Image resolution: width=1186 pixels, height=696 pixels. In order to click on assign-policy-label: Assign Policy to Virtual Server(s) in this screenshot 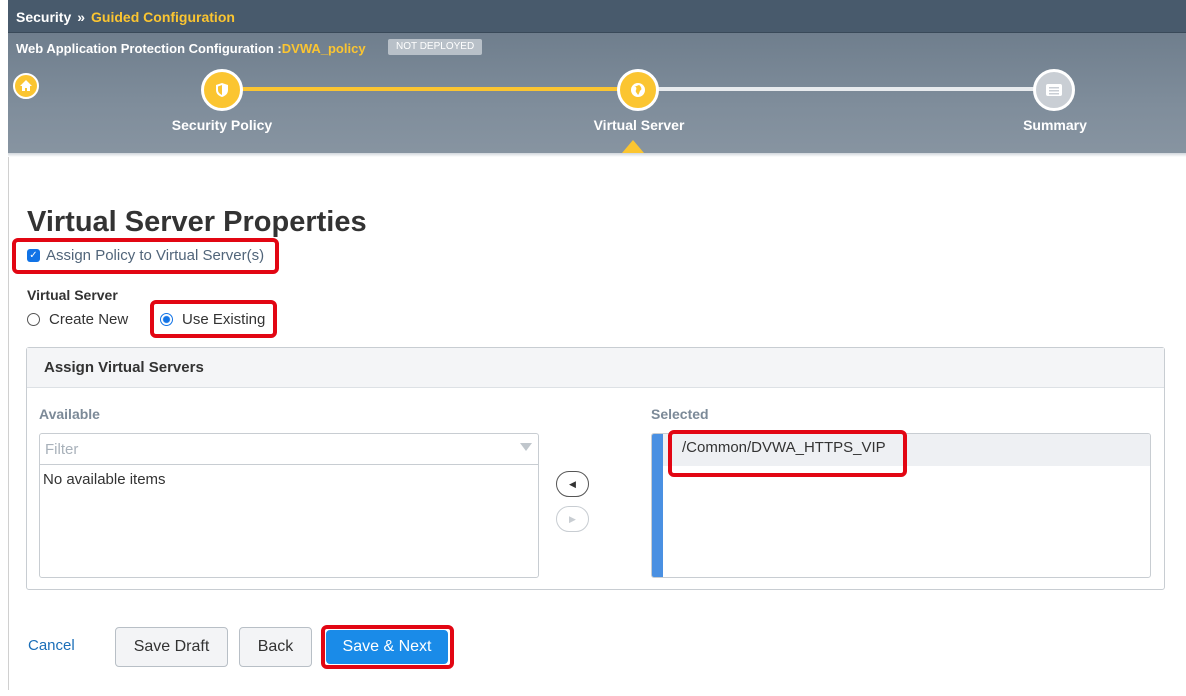, I will do `click(155, 255)`.